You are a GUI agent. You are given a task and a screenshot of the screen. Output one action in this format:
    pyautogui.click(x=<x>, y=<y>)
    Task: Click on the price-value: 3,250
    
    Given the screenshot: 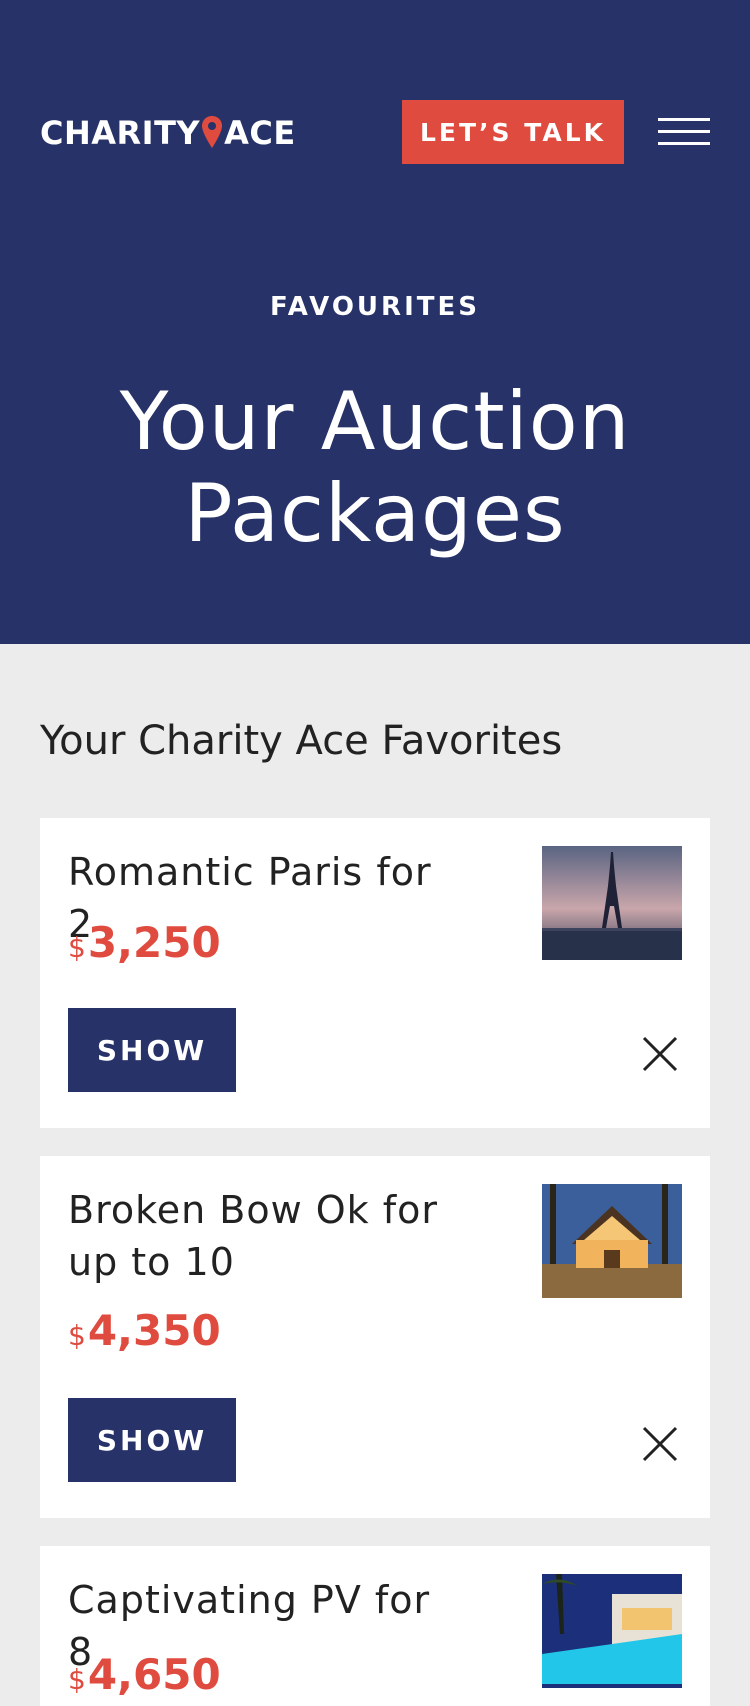 What is the action you would take?
    pyautogui.click(x=154, y=942)
    